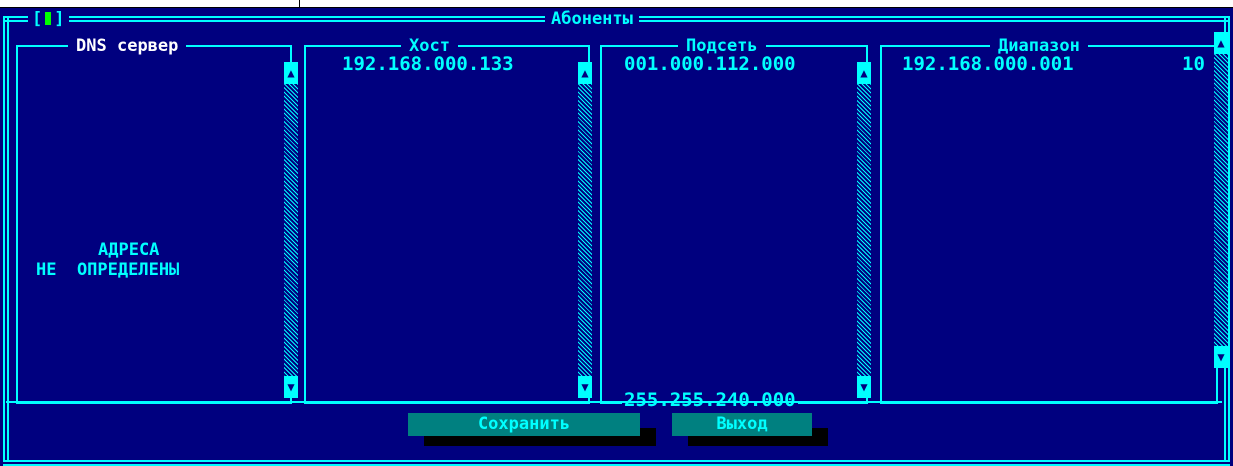  I want to click on frame-bottom, so click(616, 463).